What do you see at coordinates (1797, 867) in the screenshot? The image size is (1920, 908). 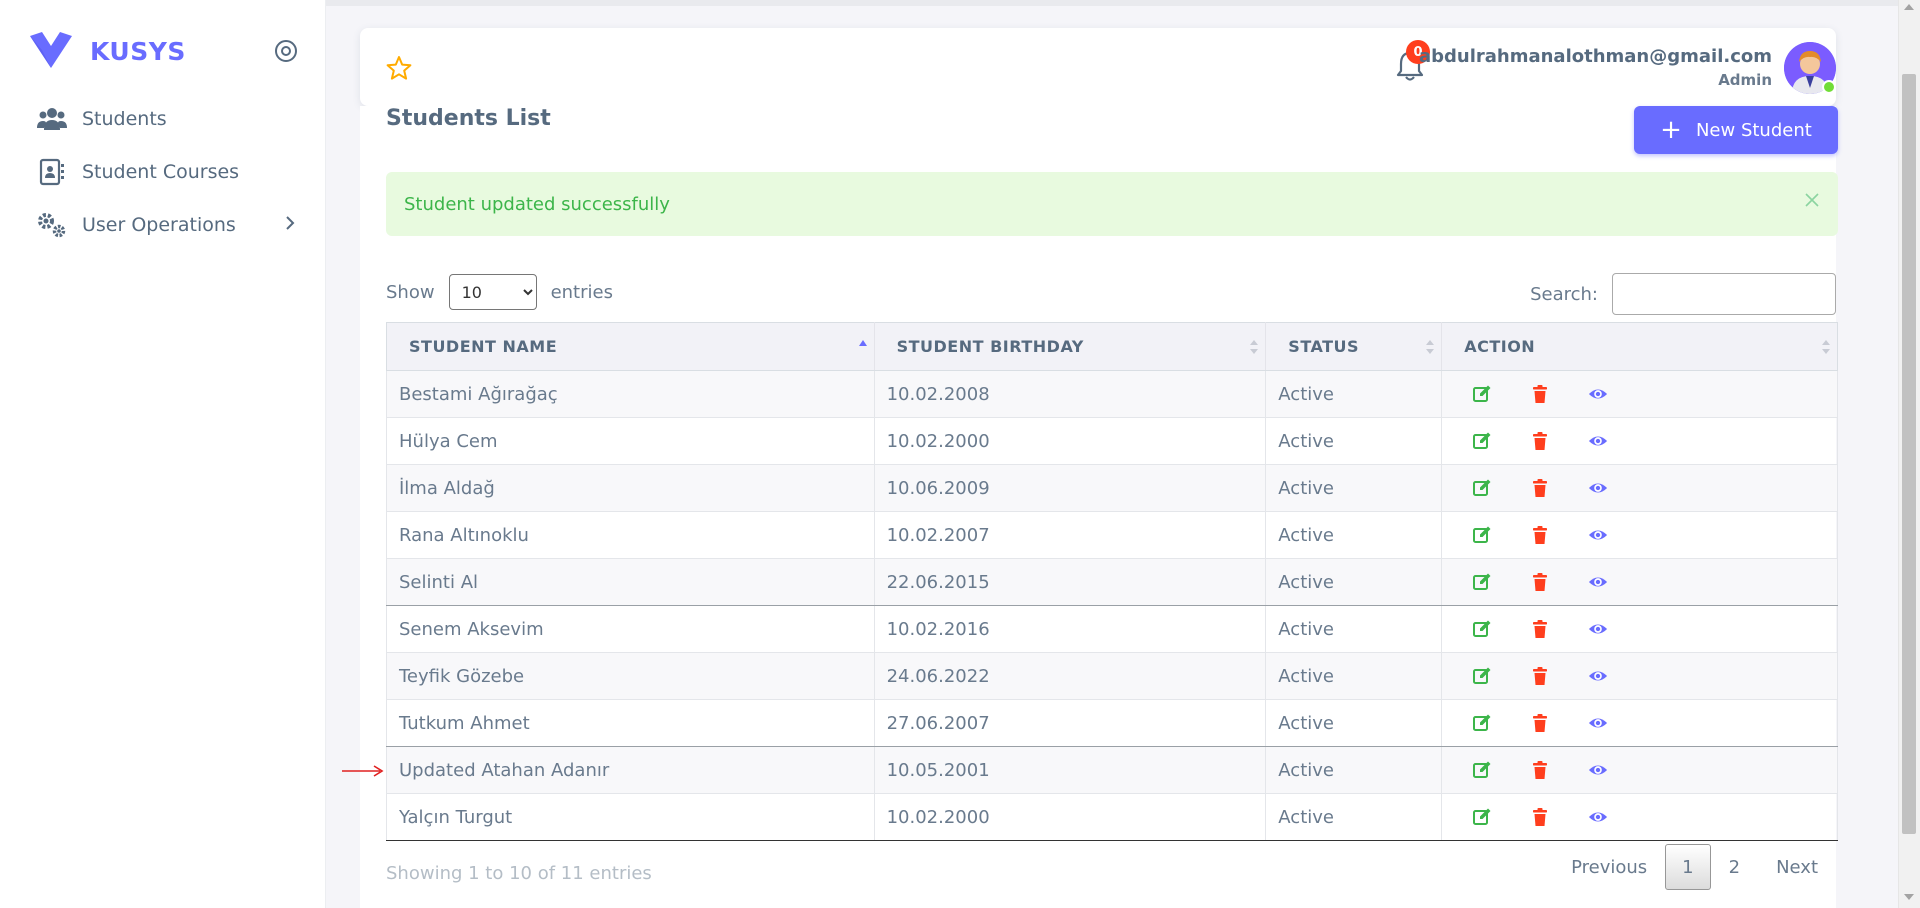 I see `next-page-button: Next` at bounding box center [1797, 867].